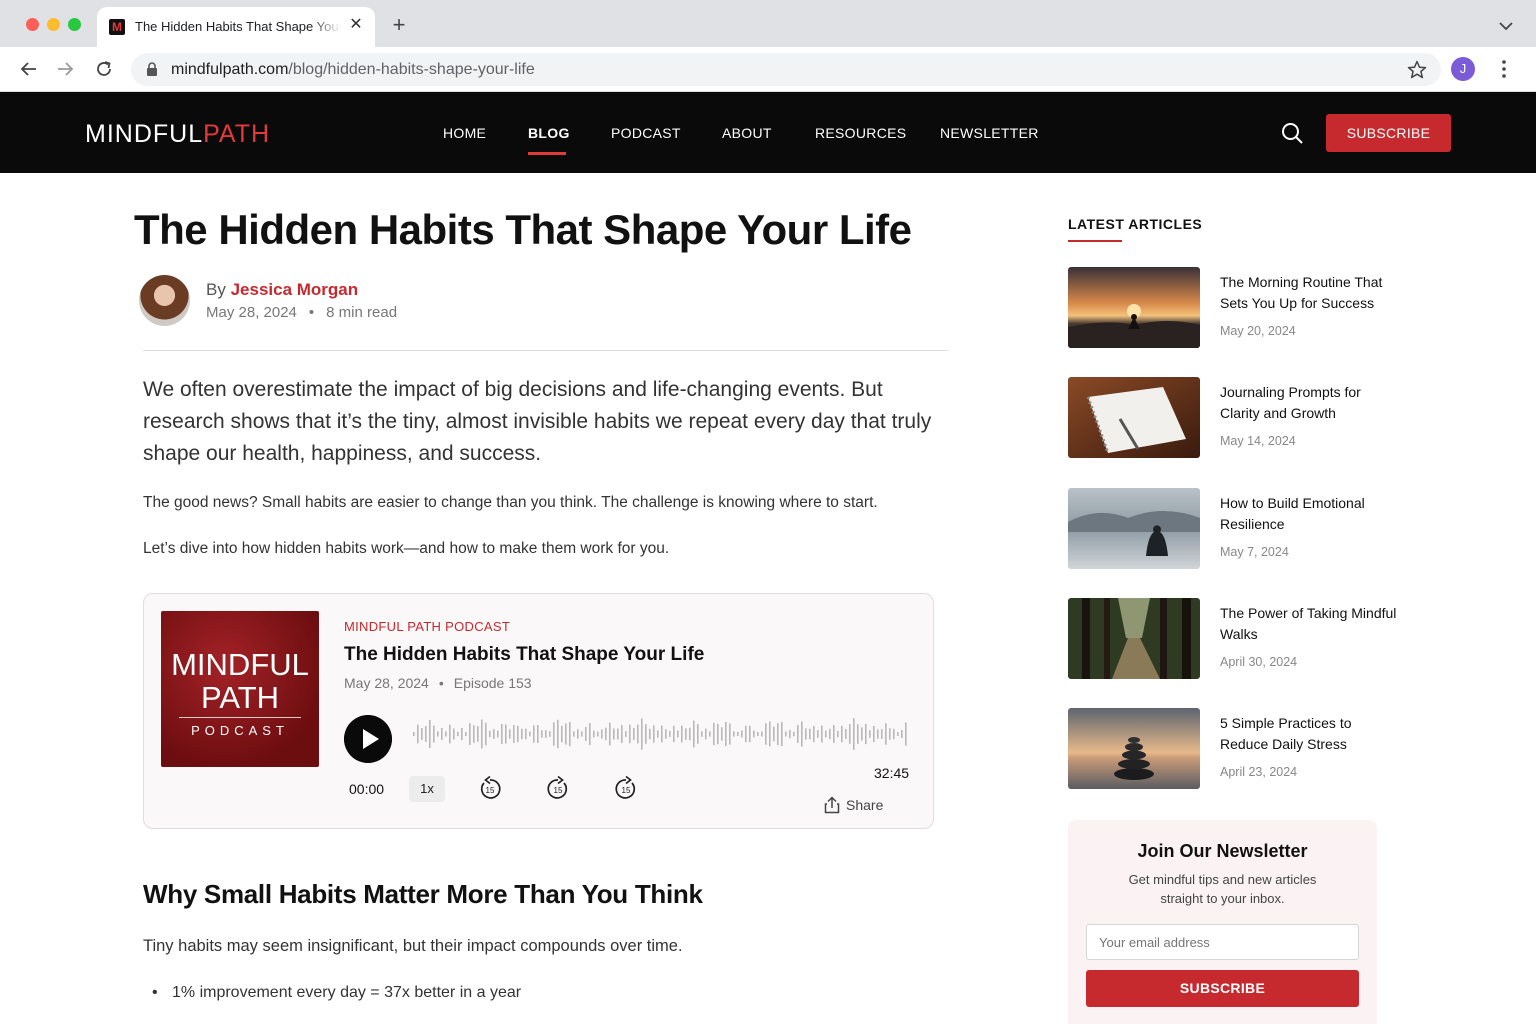 This screenshot has height=1024, width=1536. What do you see at coordinates (177, 134) in the screenshot?
I see `site-logo: MINDFULPATH` at bounding box center [177, 134].